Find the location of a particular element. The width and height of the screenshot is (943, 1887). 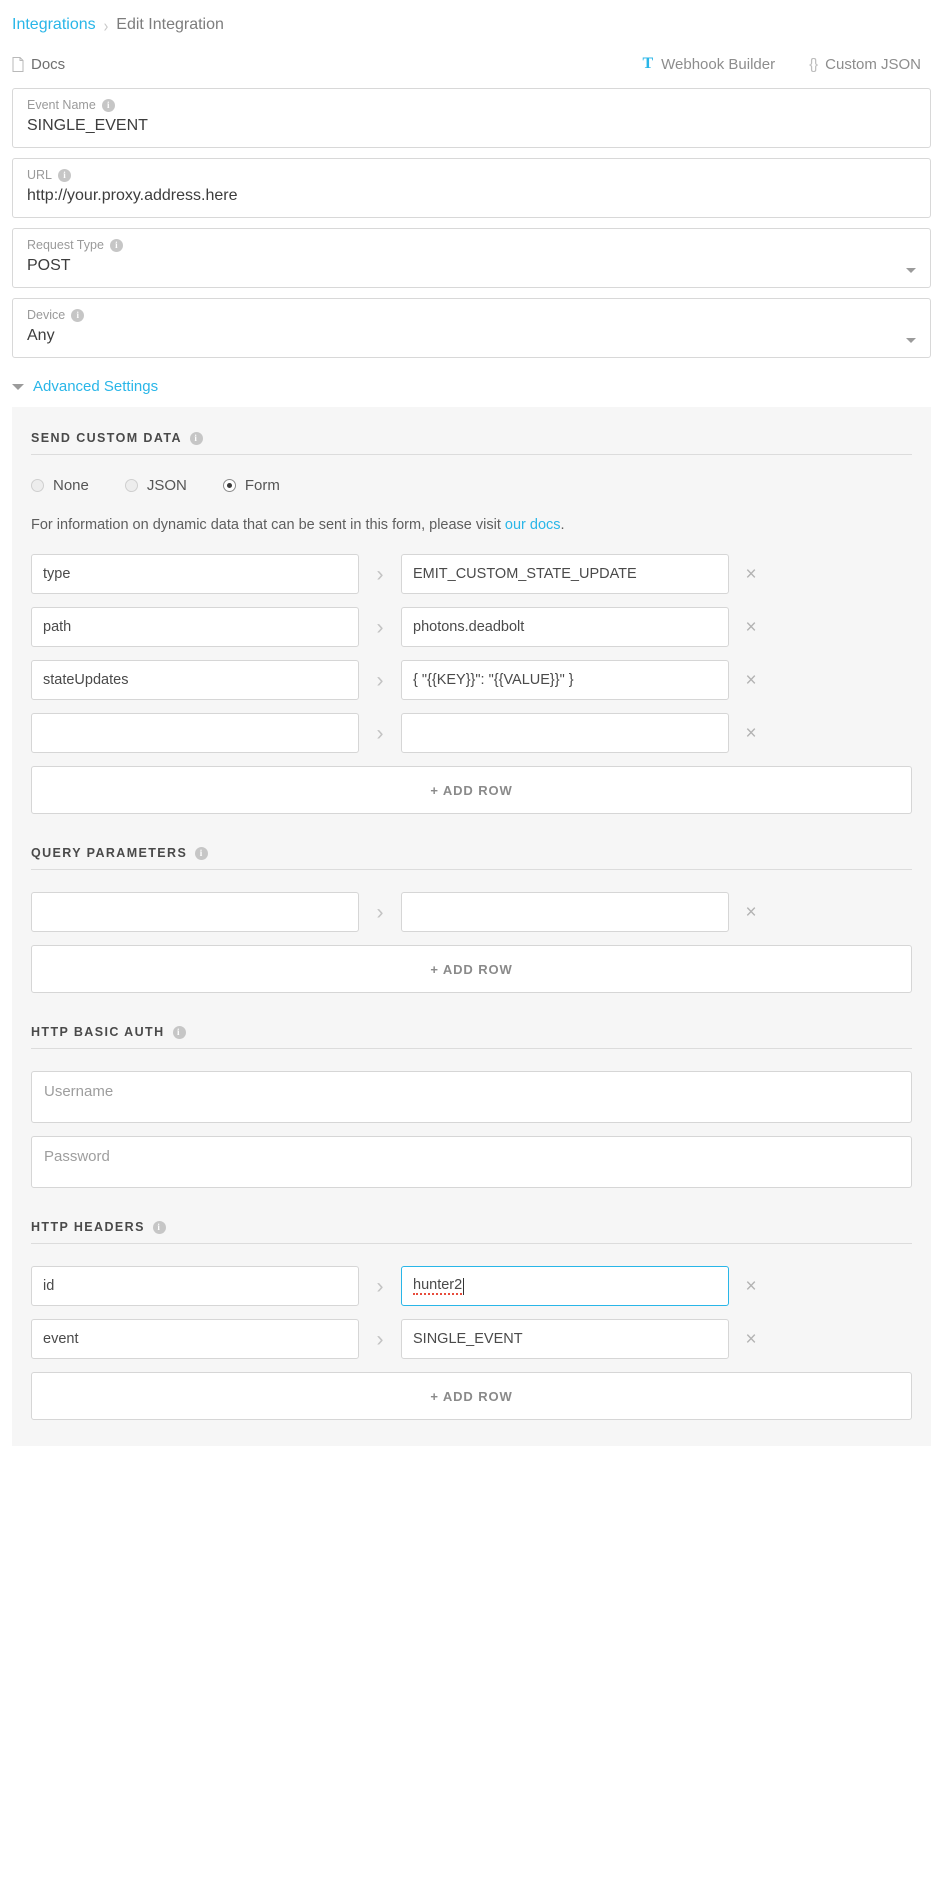

custom-data-row: path › photons.deadbolt × is located at coordinates (471, 627).